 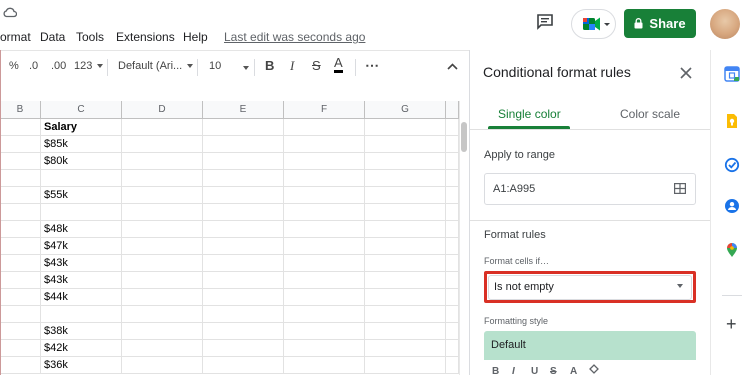 I want to click on chevron-up-icon, so click(x=452, y=66).